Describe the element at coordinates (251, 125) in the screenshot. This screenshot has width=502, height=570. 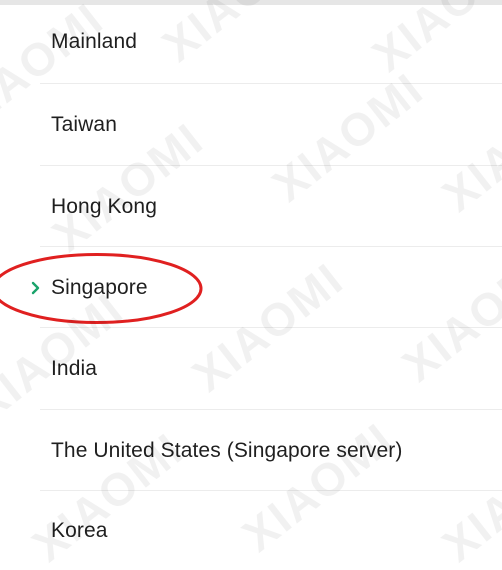
I see `region-item-taiwan: Taiwan` at that location.